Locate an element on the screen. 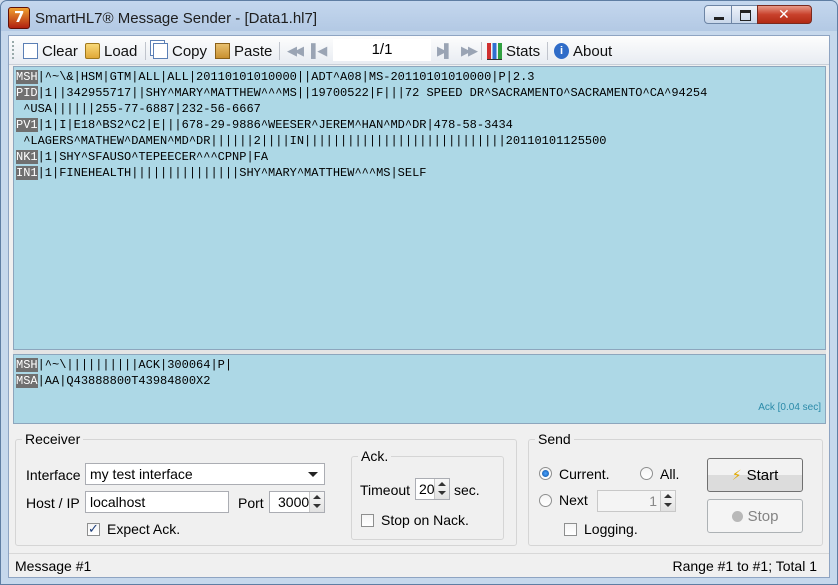 The image size is (838, 585). interface-value: my test interface is located at coordinates (141, 474).